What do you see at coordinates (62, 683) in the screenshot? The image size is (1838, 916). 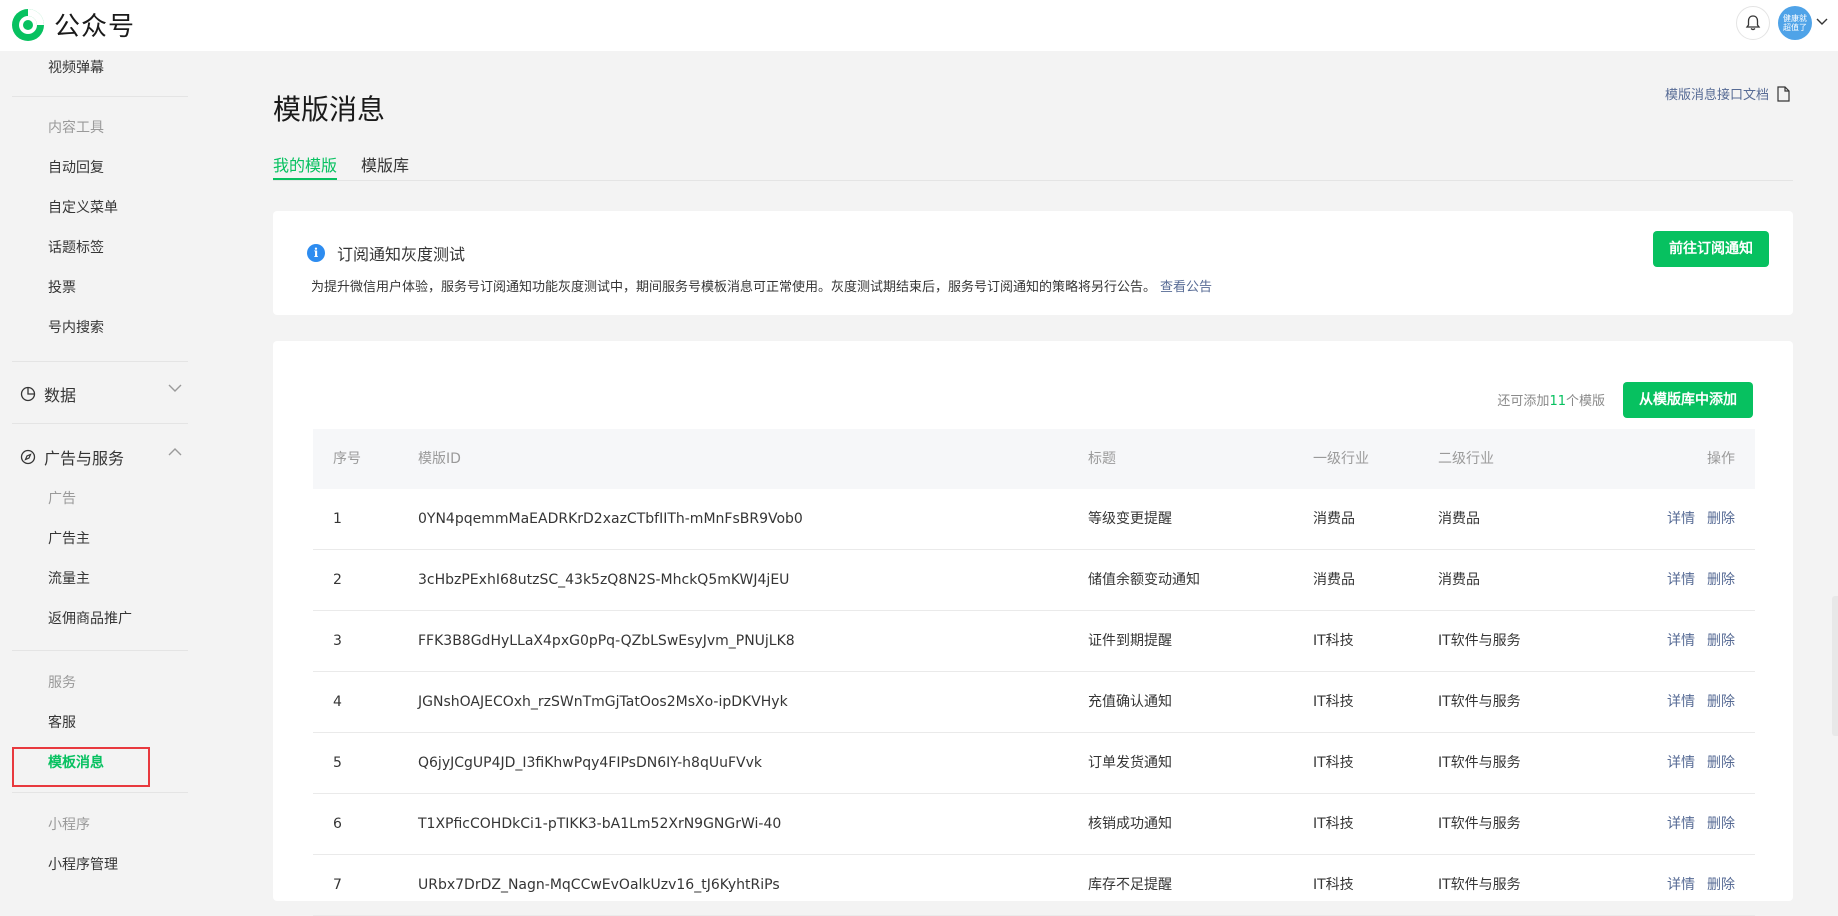 I see `sidebar-group-service: 服务` at bounding box center [62, 683].